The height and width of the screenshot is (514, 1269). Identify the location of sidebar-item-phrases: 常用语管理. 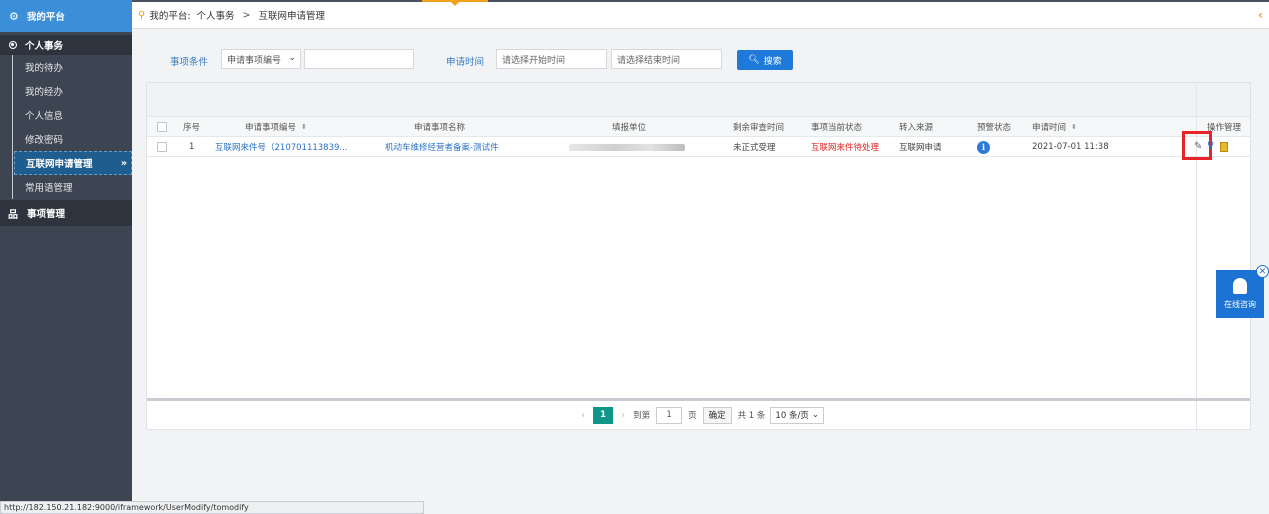
(66, 187).